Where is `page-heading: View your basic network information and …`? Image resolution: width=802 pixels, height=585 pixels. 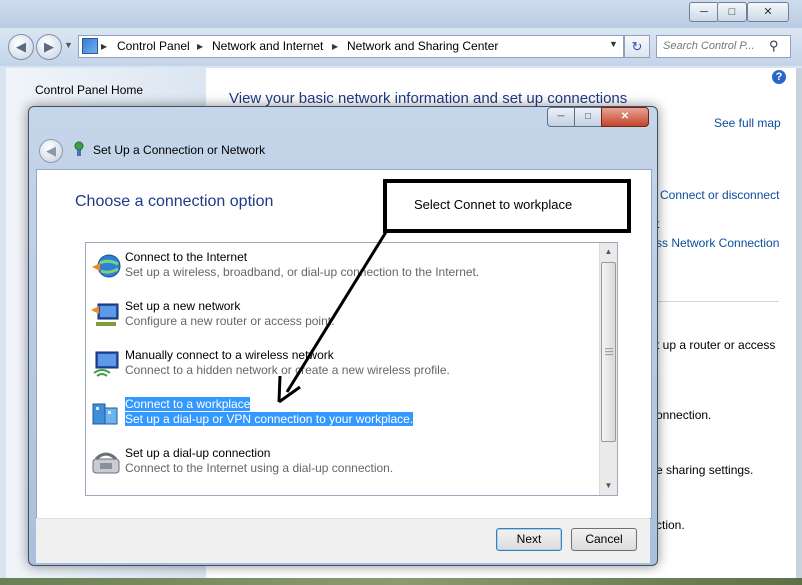
page-heading: View your basic network information and … is located at coordinates (428, 98).